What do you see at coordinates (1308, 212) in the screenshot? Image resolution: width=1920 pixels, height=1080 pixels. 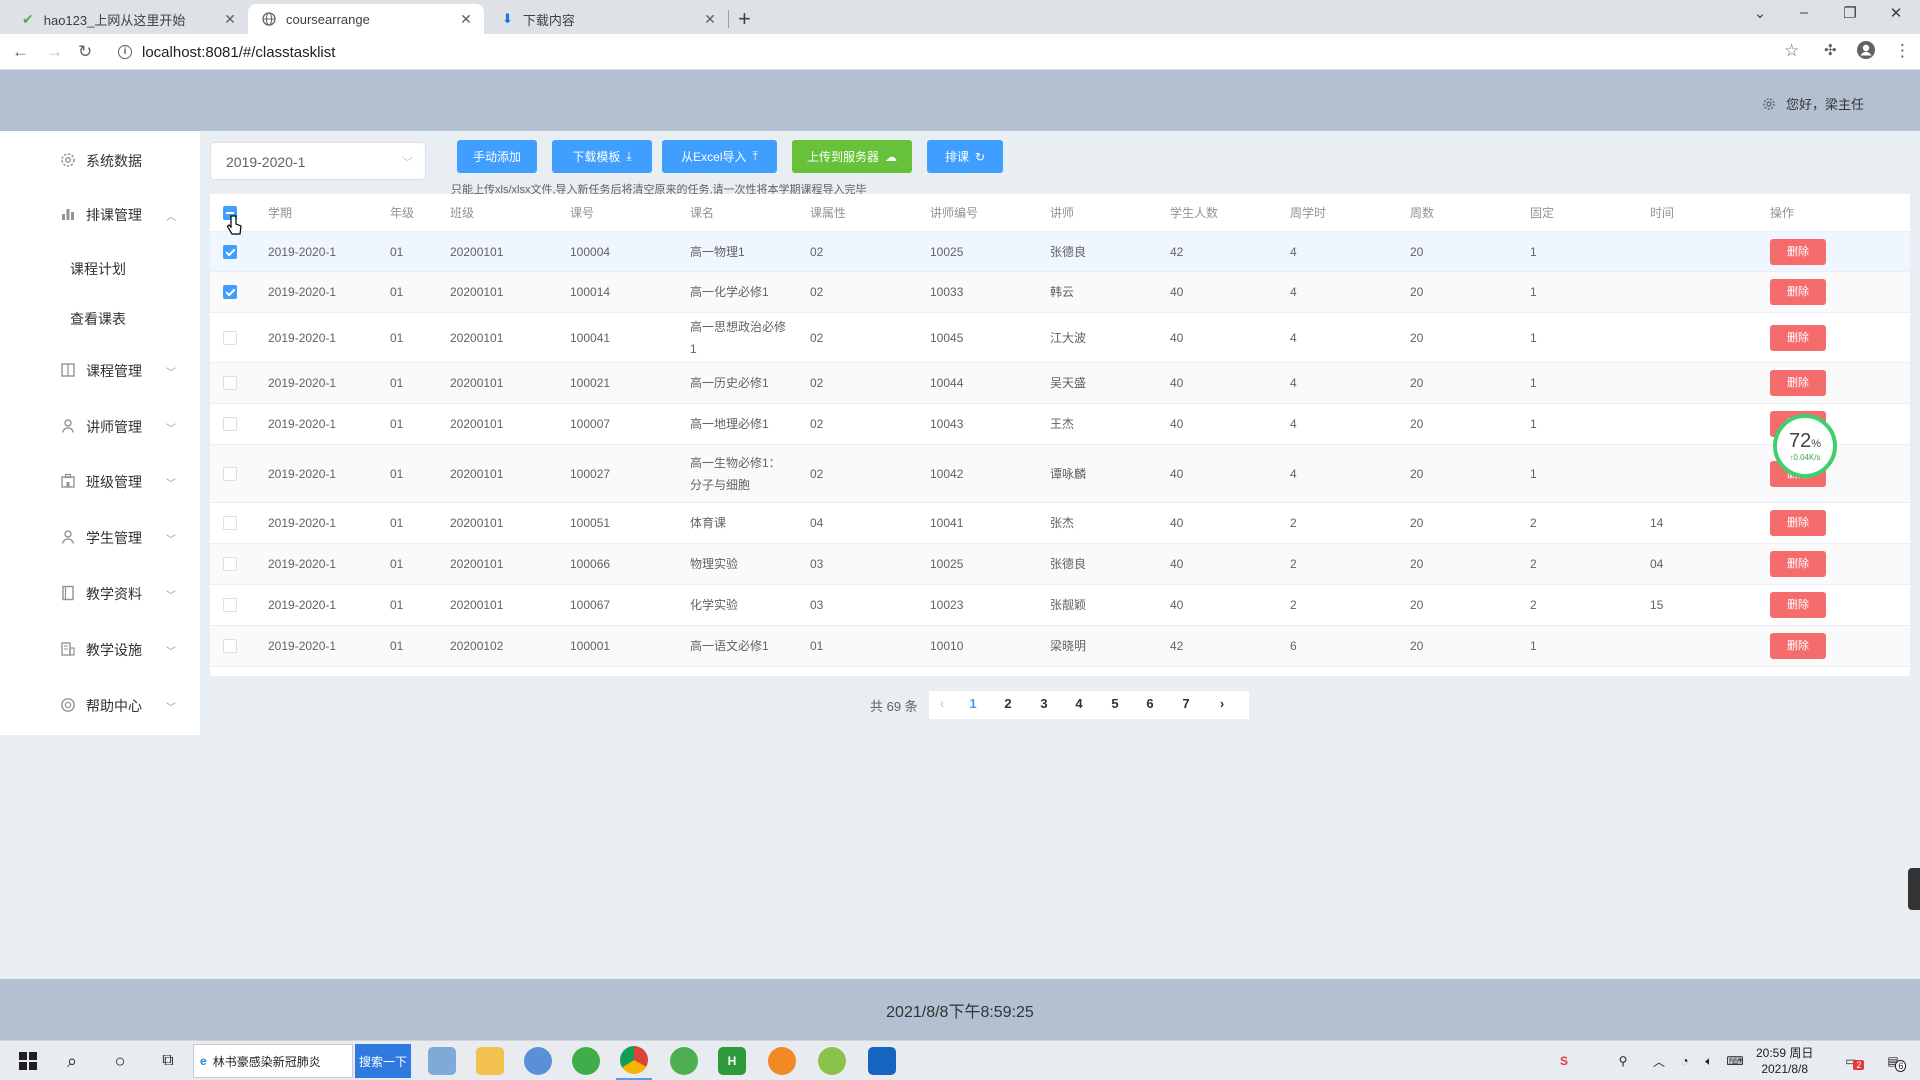 I see `column-header: 周学时` at bounding box center [1308, 212].